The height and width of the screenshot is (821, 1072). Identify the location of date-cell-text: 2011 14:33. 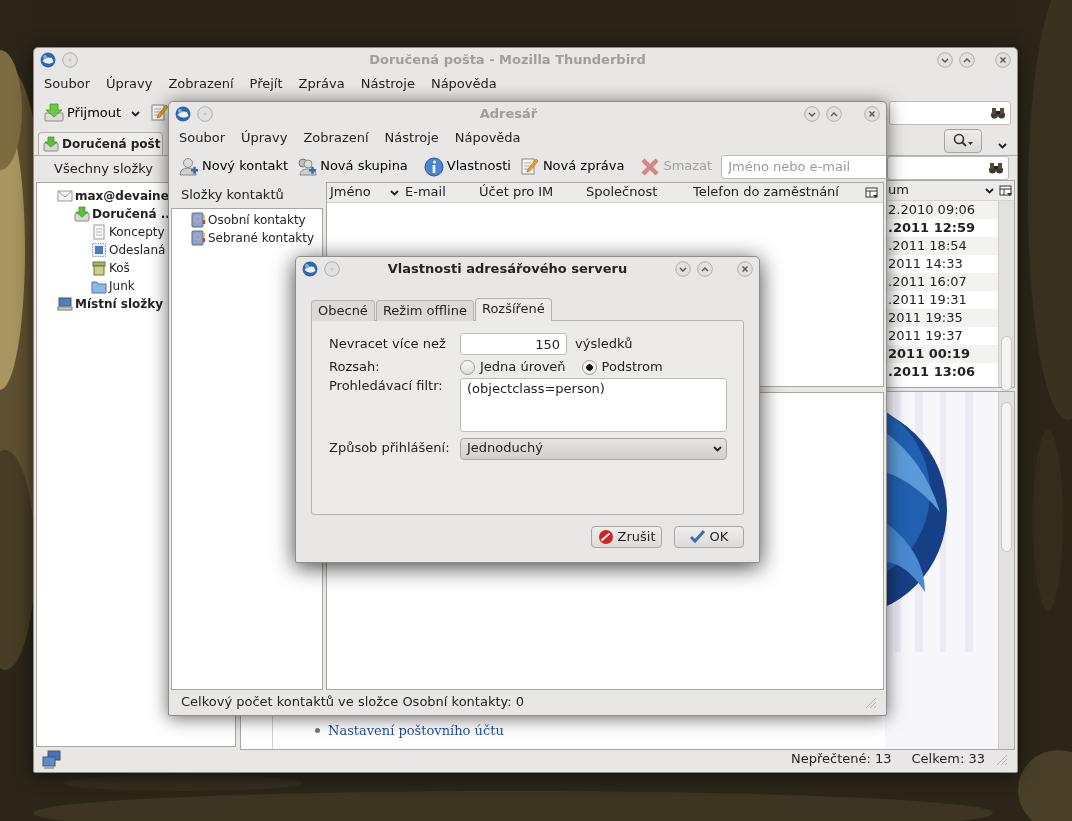
(925, 264).